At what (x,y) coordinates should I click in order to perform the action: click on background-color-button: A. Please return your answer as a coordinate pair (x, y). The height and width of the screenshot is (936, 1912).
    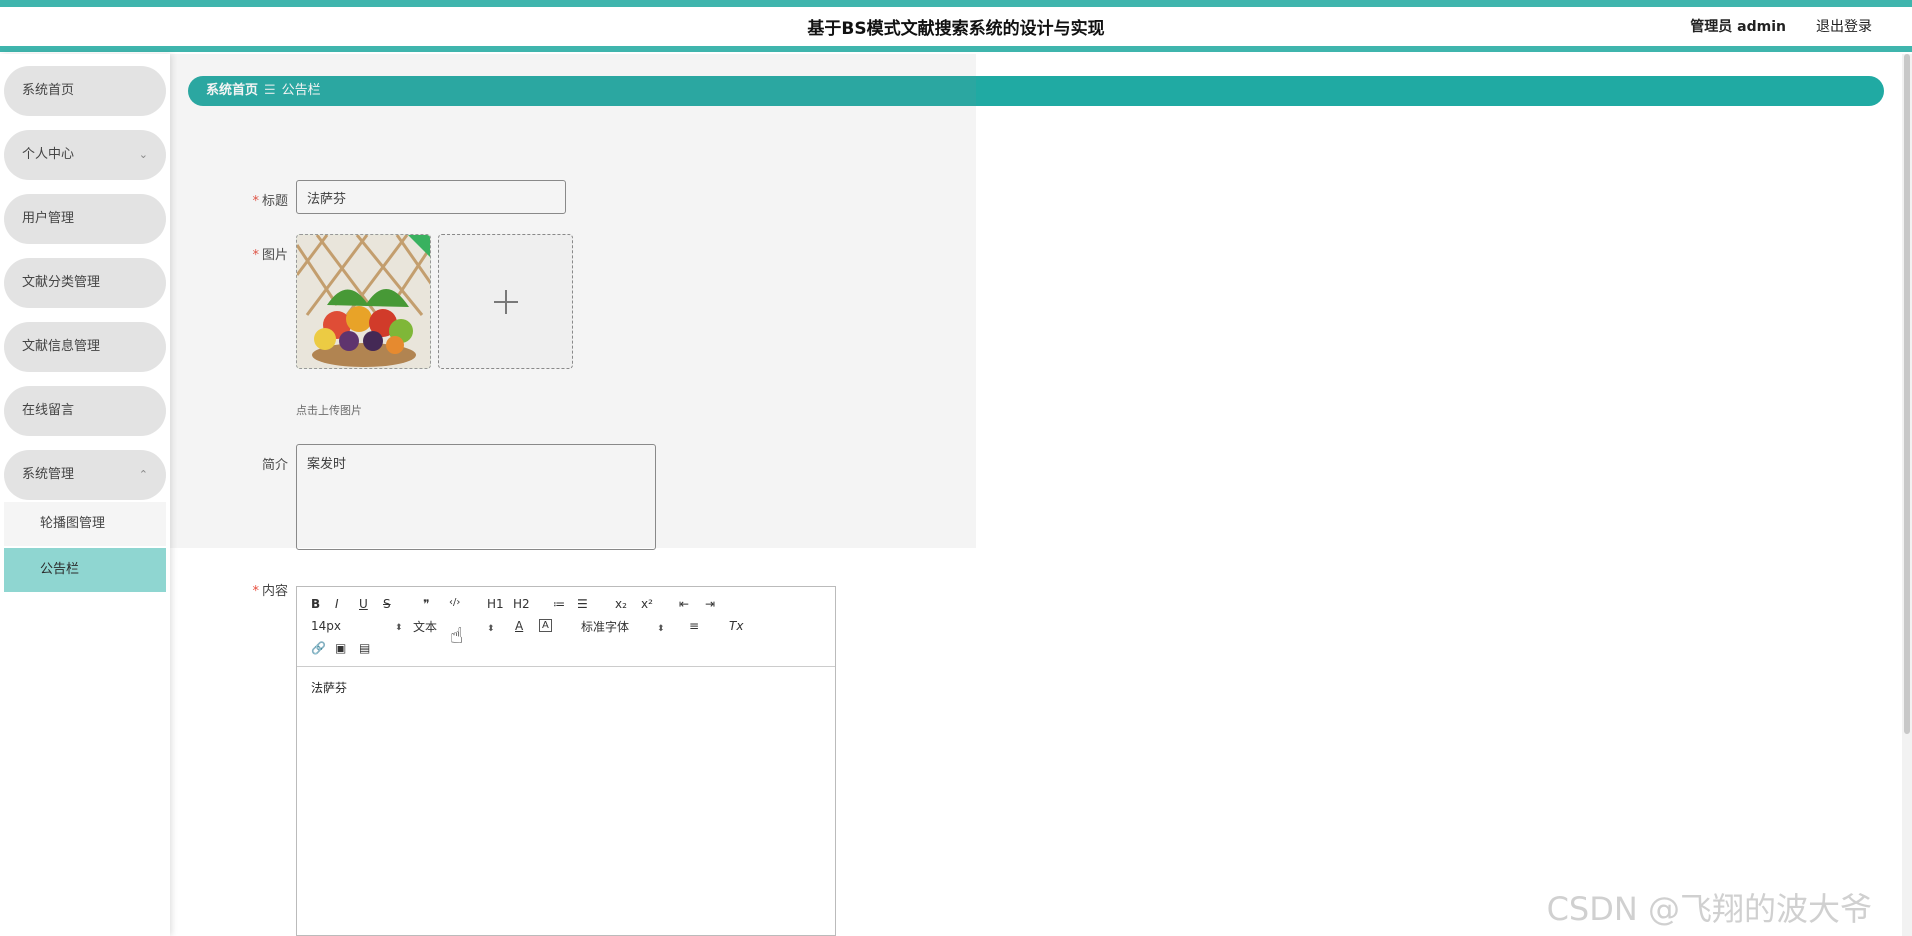
    Looking at the image, I should click on (545, 625).